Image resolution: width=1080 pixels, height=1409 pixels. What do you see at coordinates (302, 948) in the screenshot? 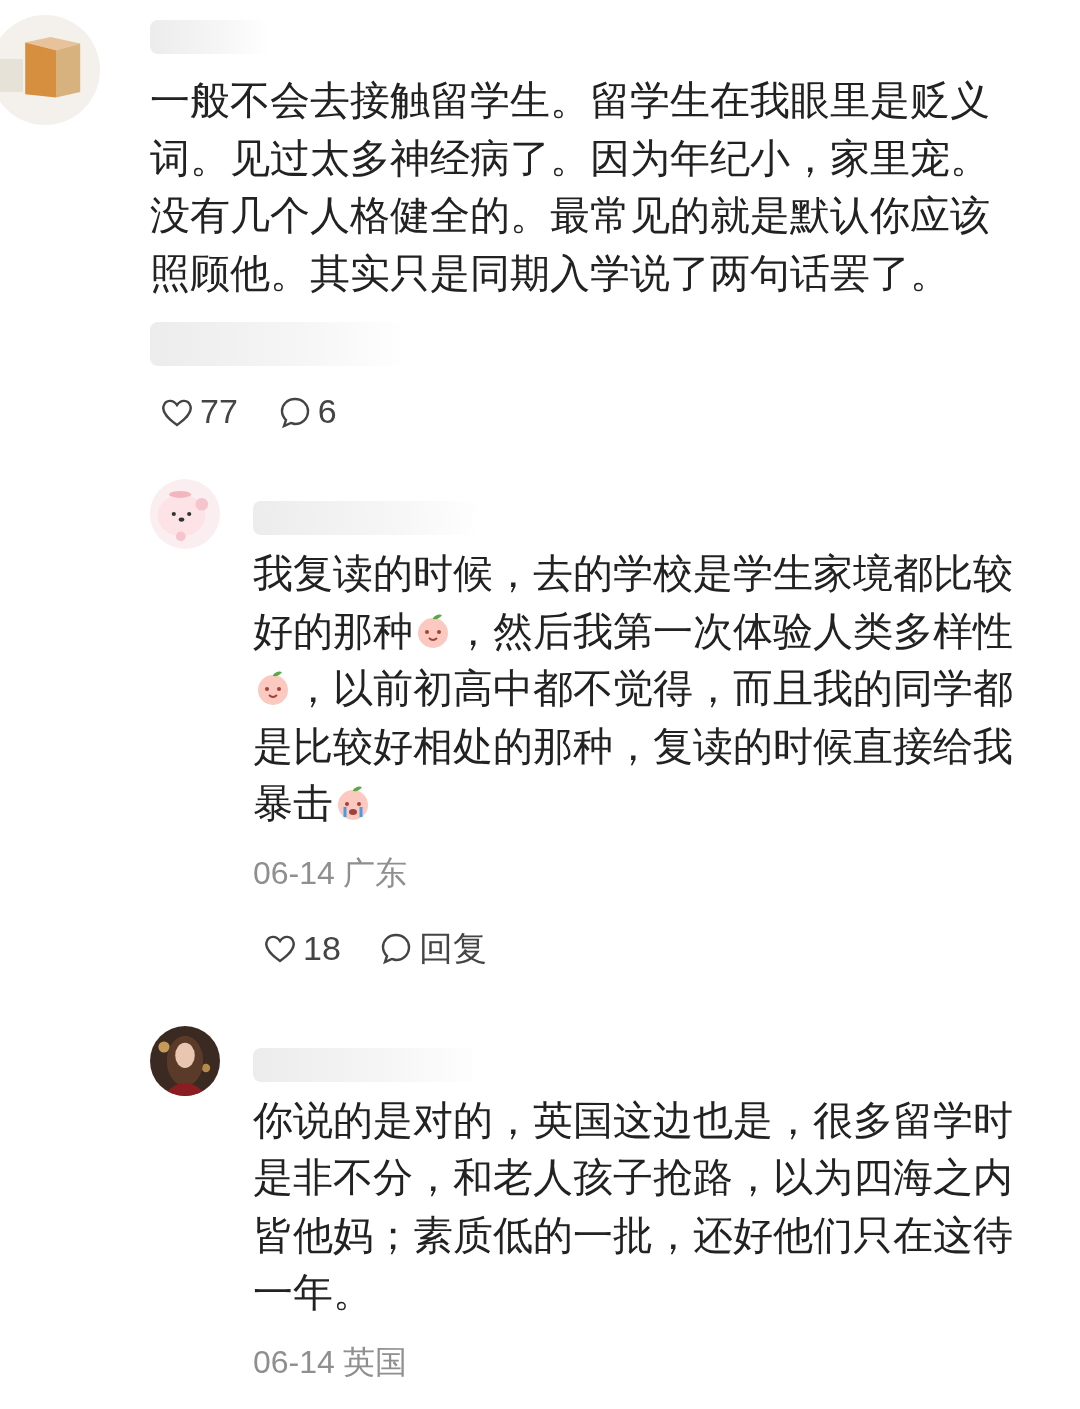
I see `like-button: 18` at bounding box center [302, 948].